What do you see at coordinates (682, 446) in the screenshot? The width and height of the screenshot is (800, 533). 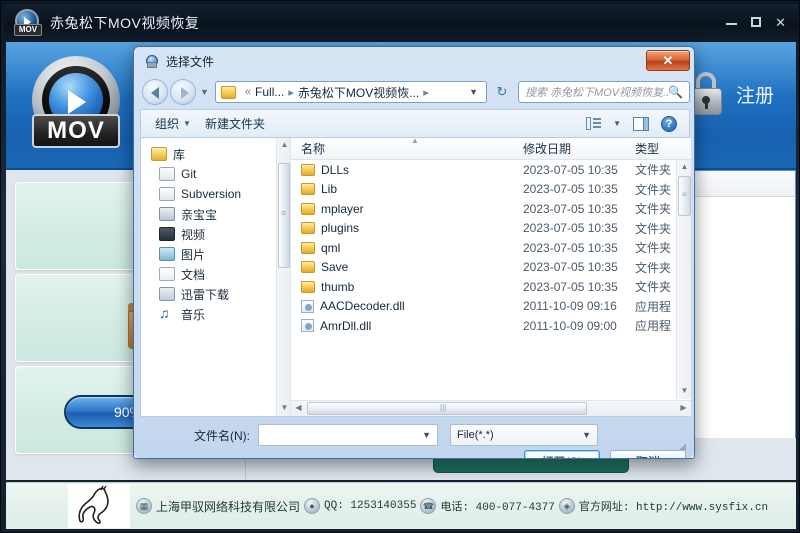 I see `resize-grip-icon: ◢` at bounding box center [682, 446].